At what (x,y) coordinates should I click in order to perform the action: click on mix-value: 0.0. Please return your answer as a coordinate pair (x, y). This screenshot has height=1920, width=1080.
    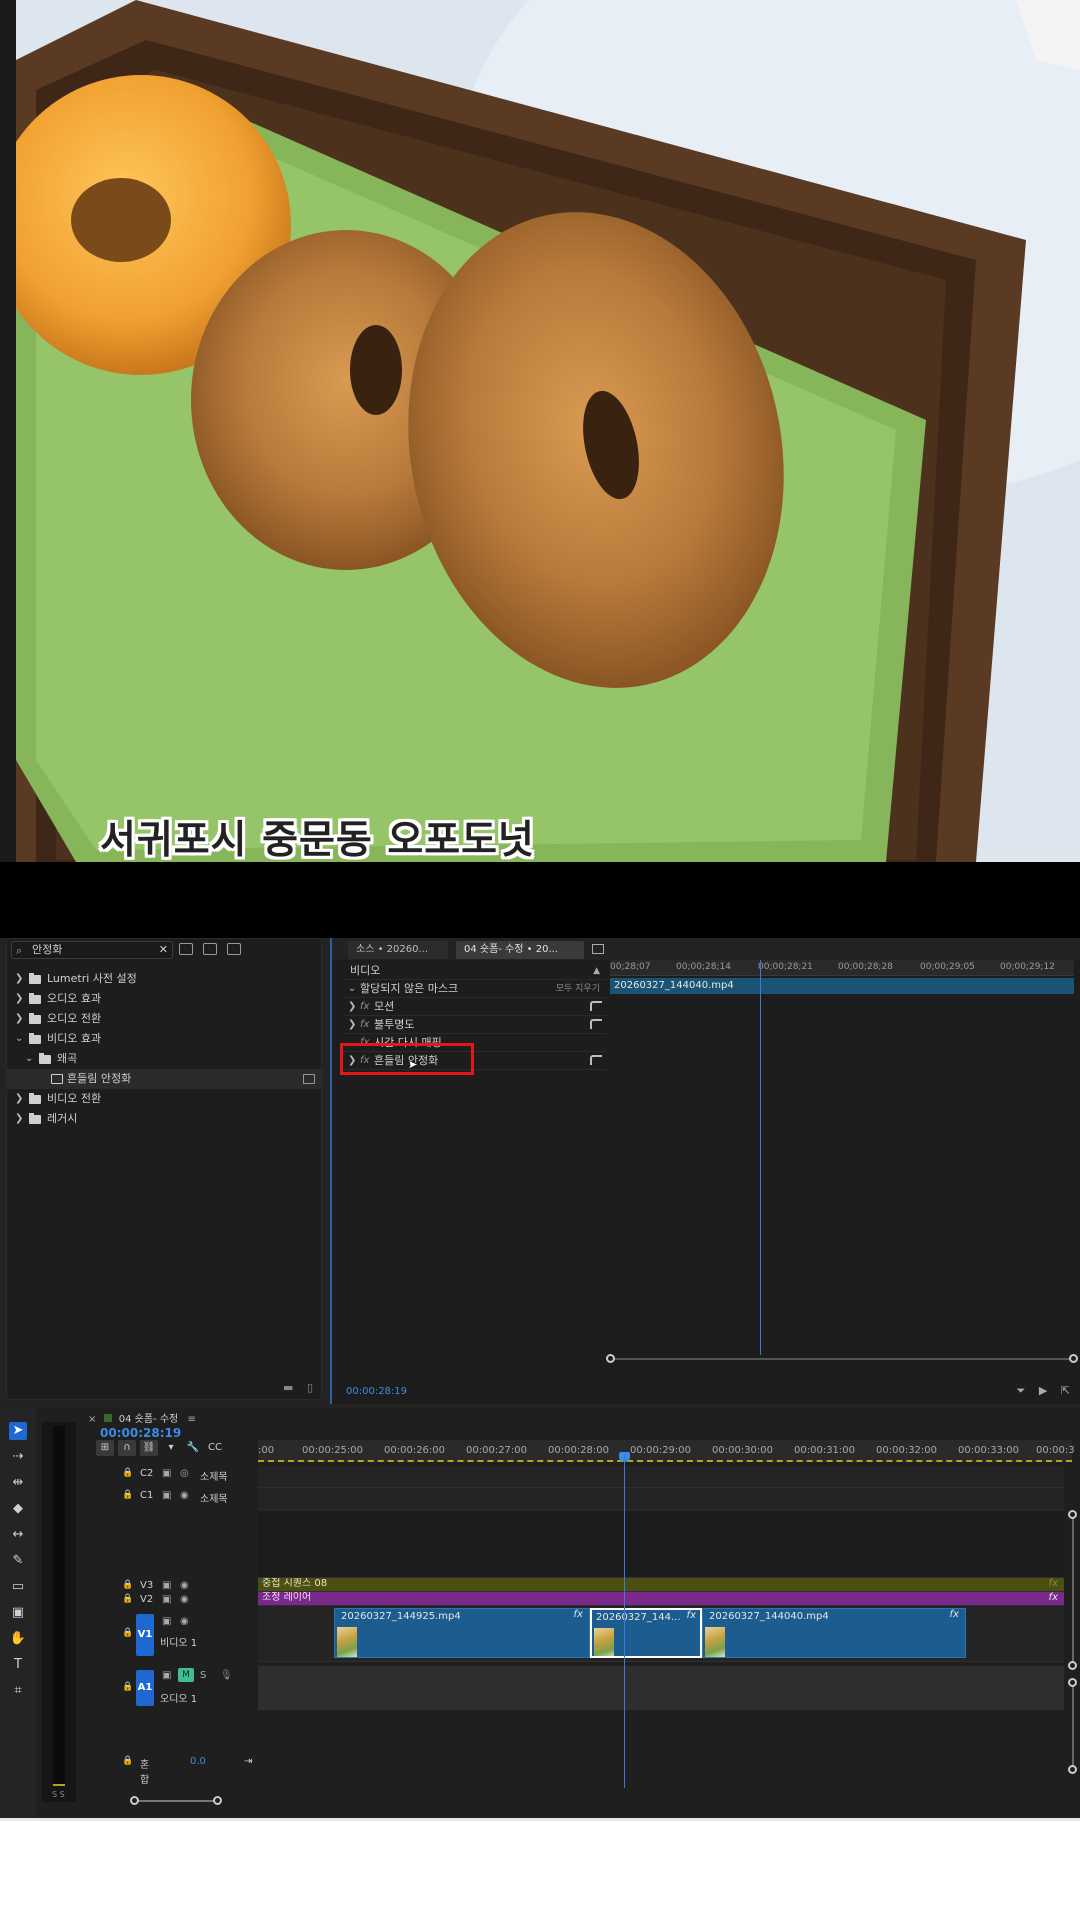
    Looking at the image, I should click on (198, 1761).